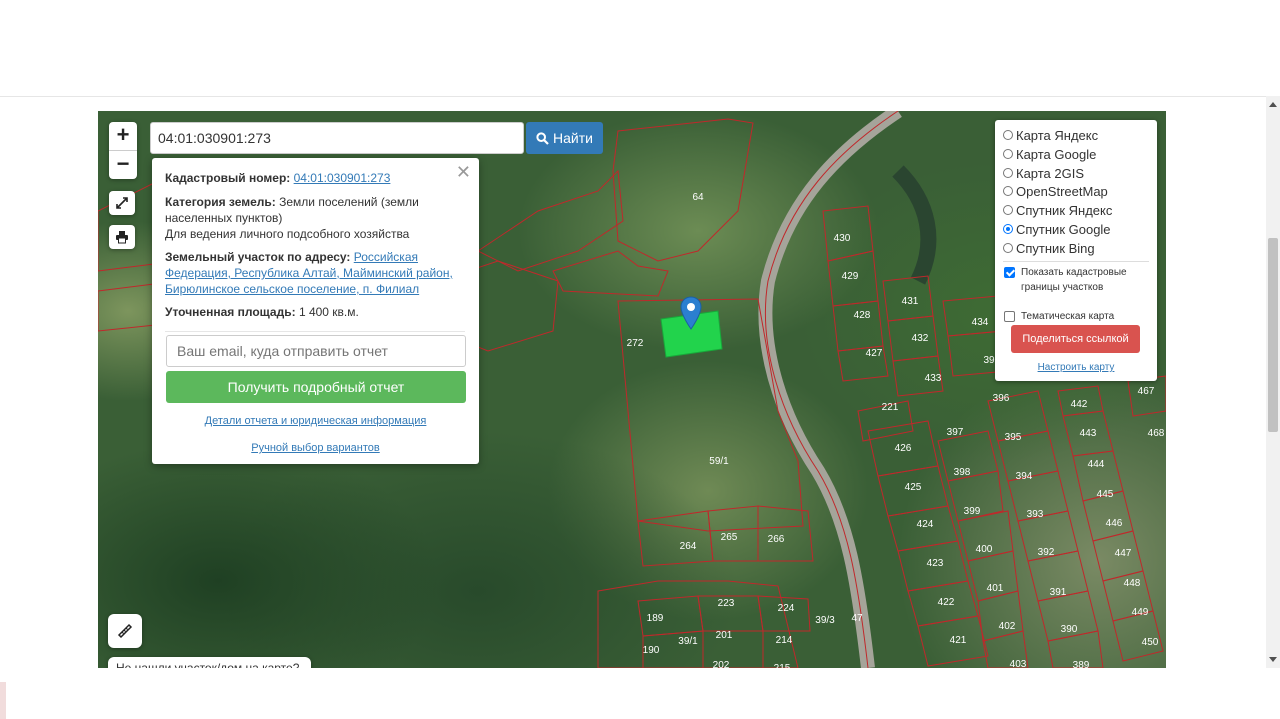  I want to click on ruler-button, so click(125, 631).